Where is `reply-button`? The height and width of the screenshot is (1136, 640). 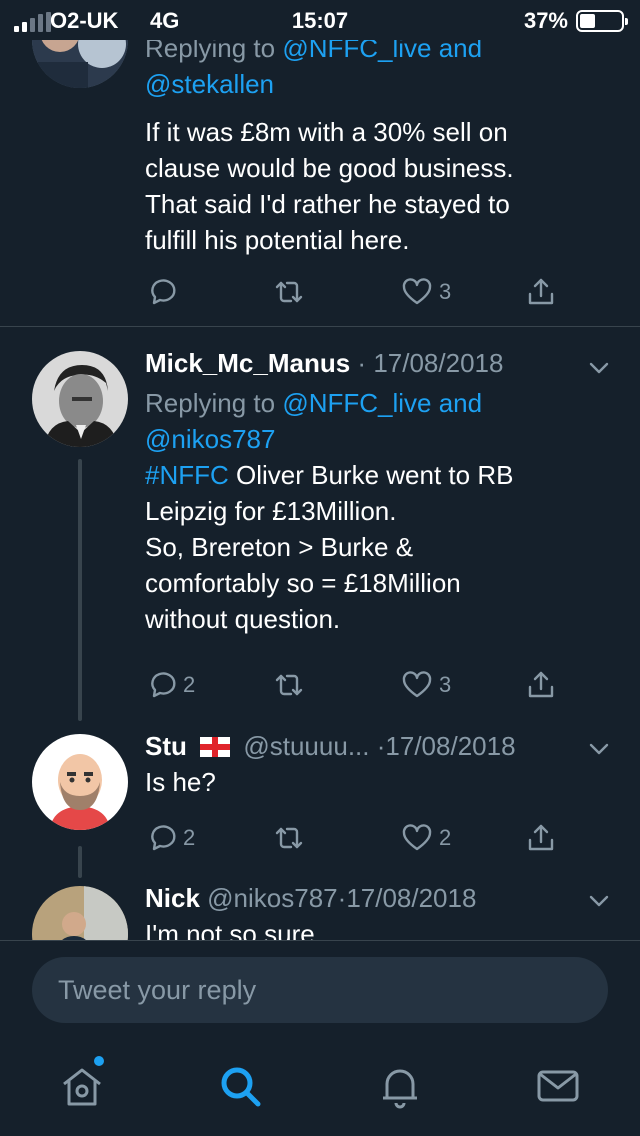 reply-button is located at coordinates (161, 292).